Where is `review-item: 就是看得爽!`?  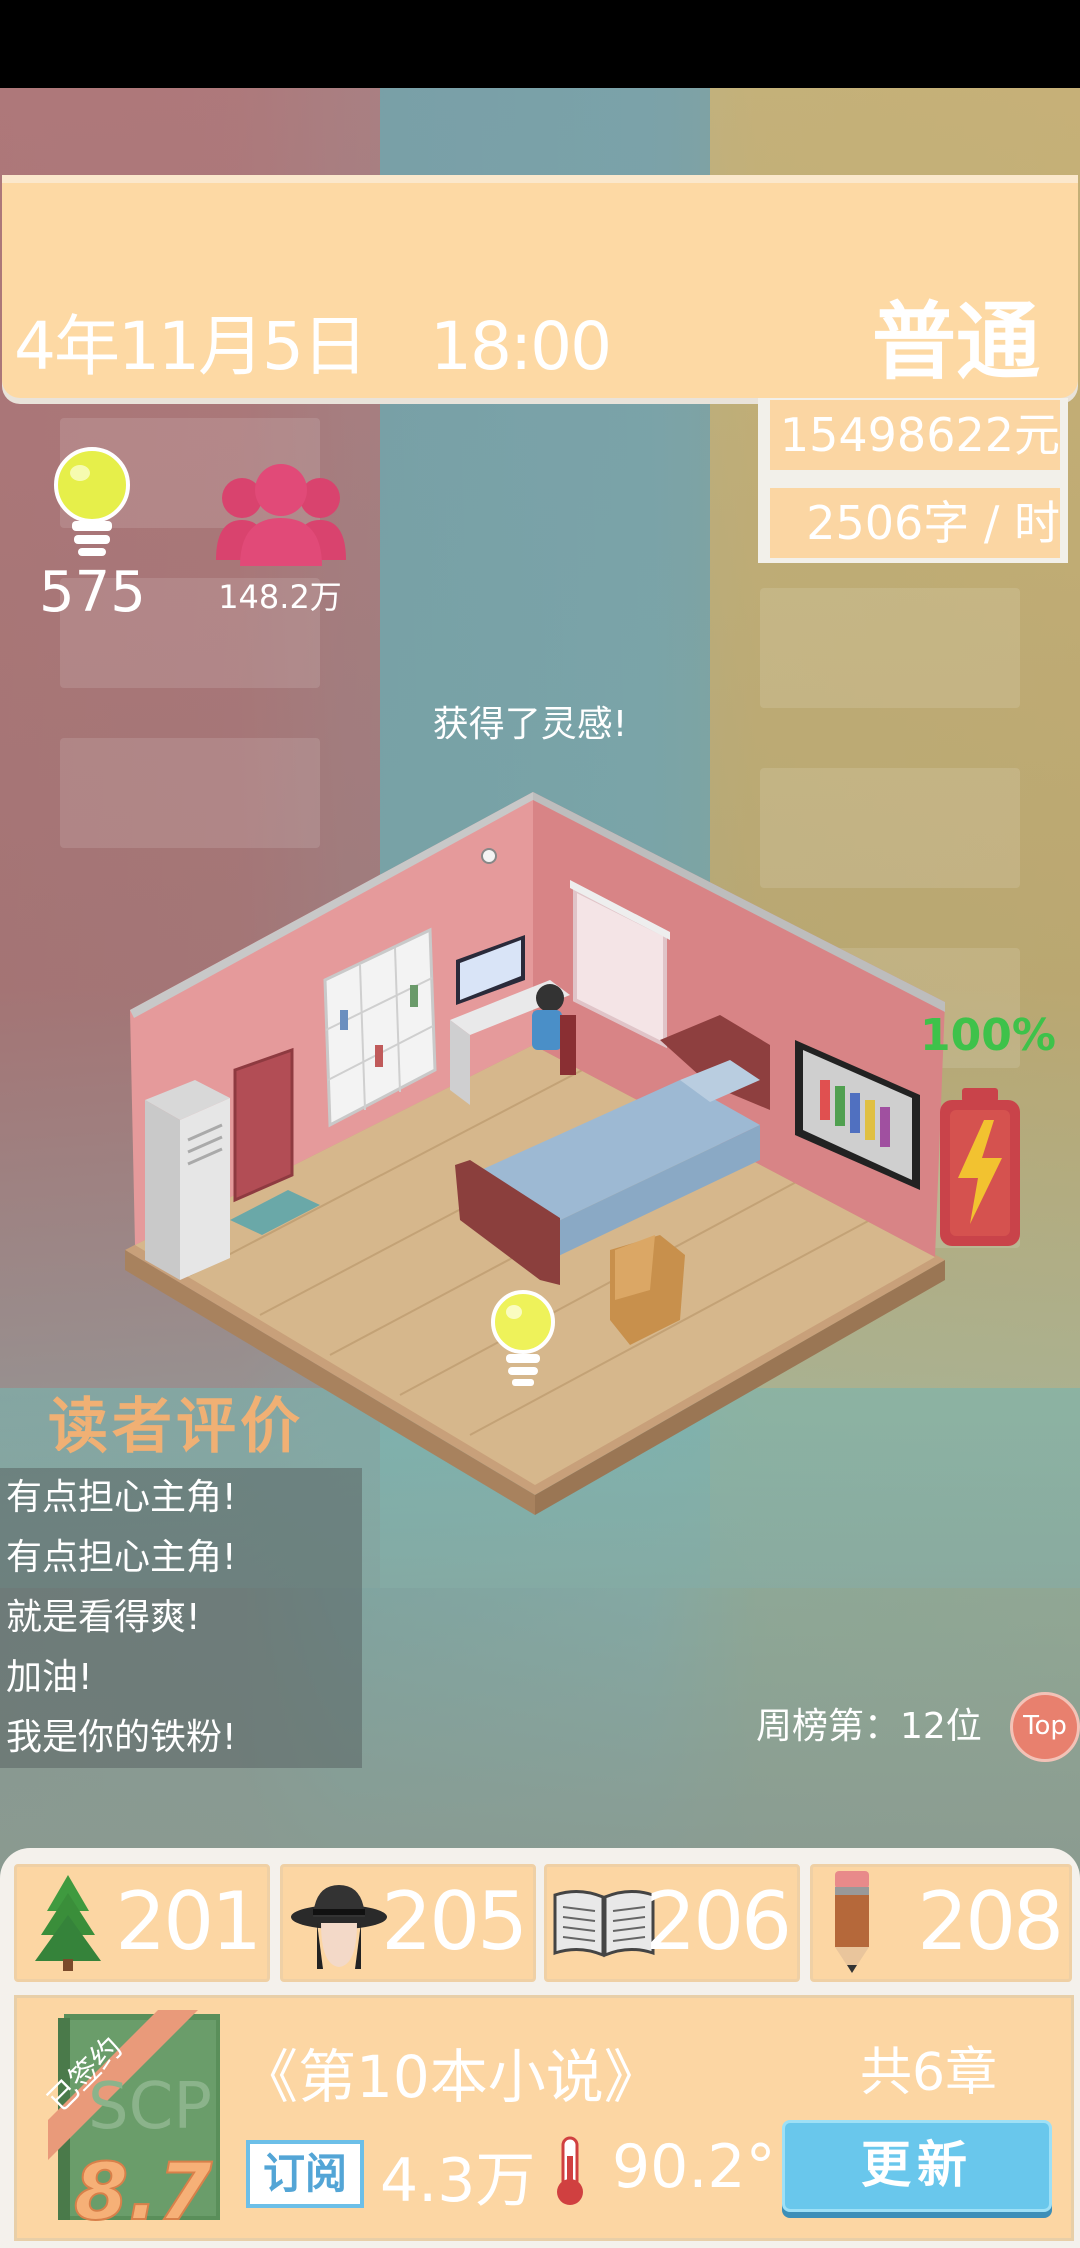 review-item: 就是看得爽! is located at coordinates (103, 1617).